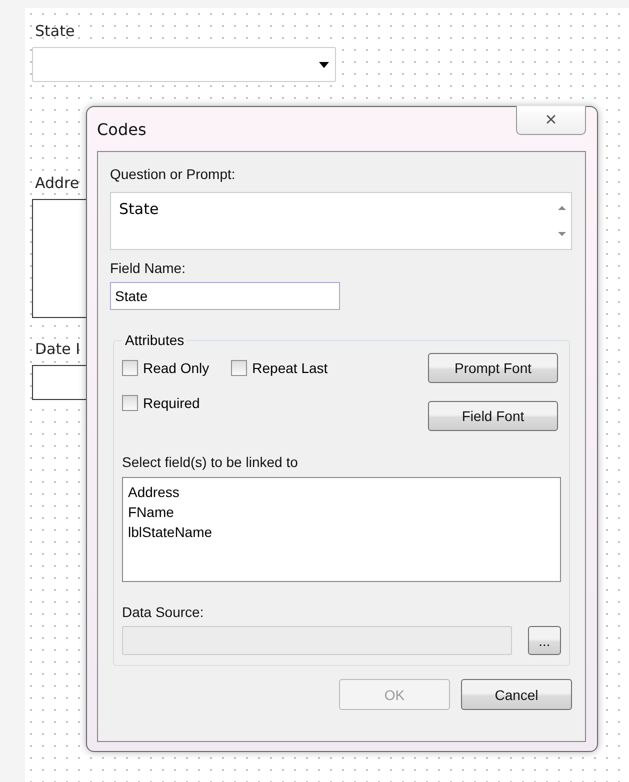  I want to click on field-list: Address FName lblStateName, so click(341, 529).